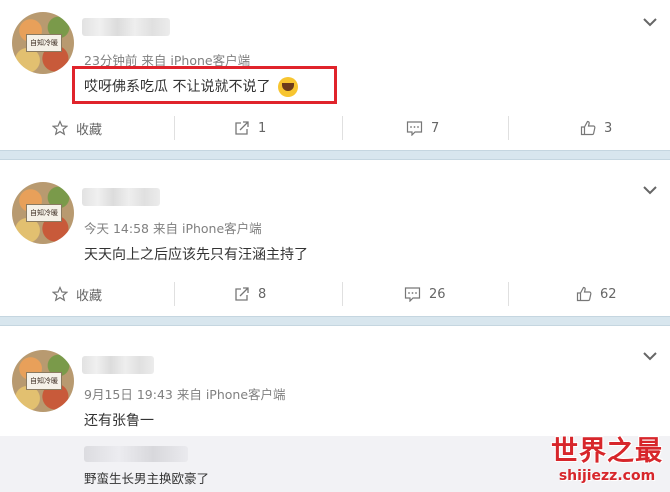  I want to click on comment-time: 今天 14:58, so click(116, 228).